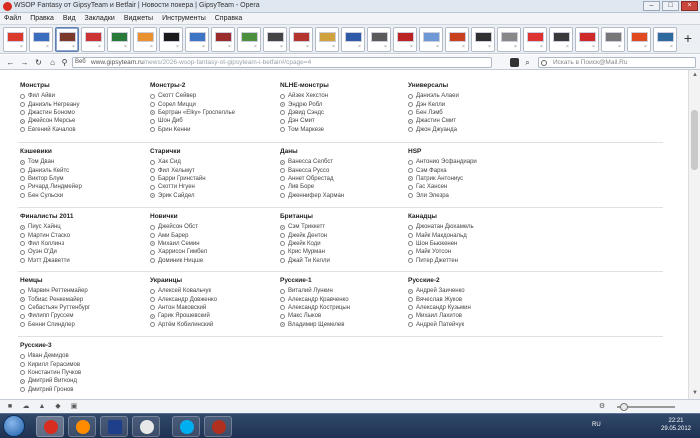  I want to click on player-option: Дмитрий Гронов, so click(82, 390).